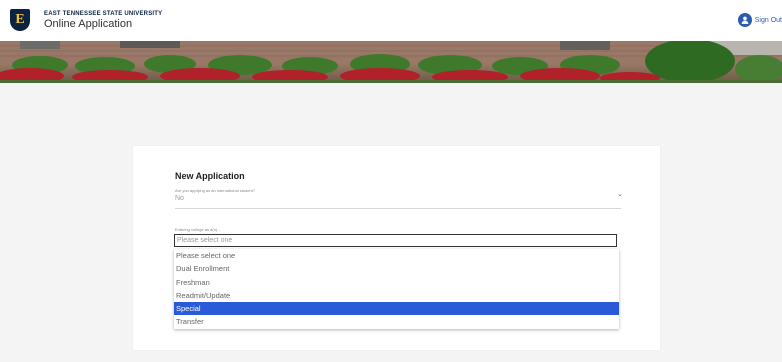 The image size is (782, 362). I want to click on dropdown-option-readmit-update: Readmit/Update, so click(396, 295).